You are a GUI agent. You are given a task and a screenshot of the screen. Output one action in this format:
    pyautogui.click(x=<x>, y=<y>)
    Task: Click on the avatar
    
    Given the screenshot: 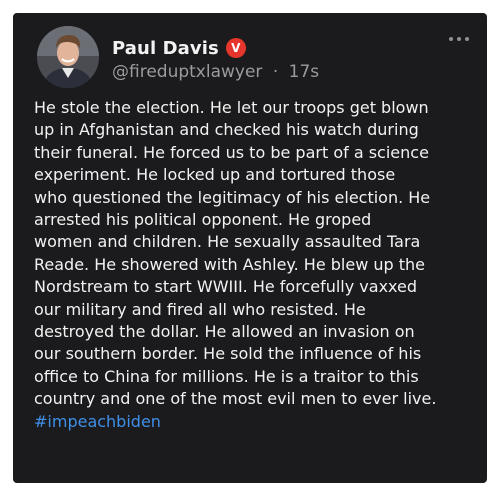 What is the action you would take?
    pyautogui.click(x=68, y=57)
    